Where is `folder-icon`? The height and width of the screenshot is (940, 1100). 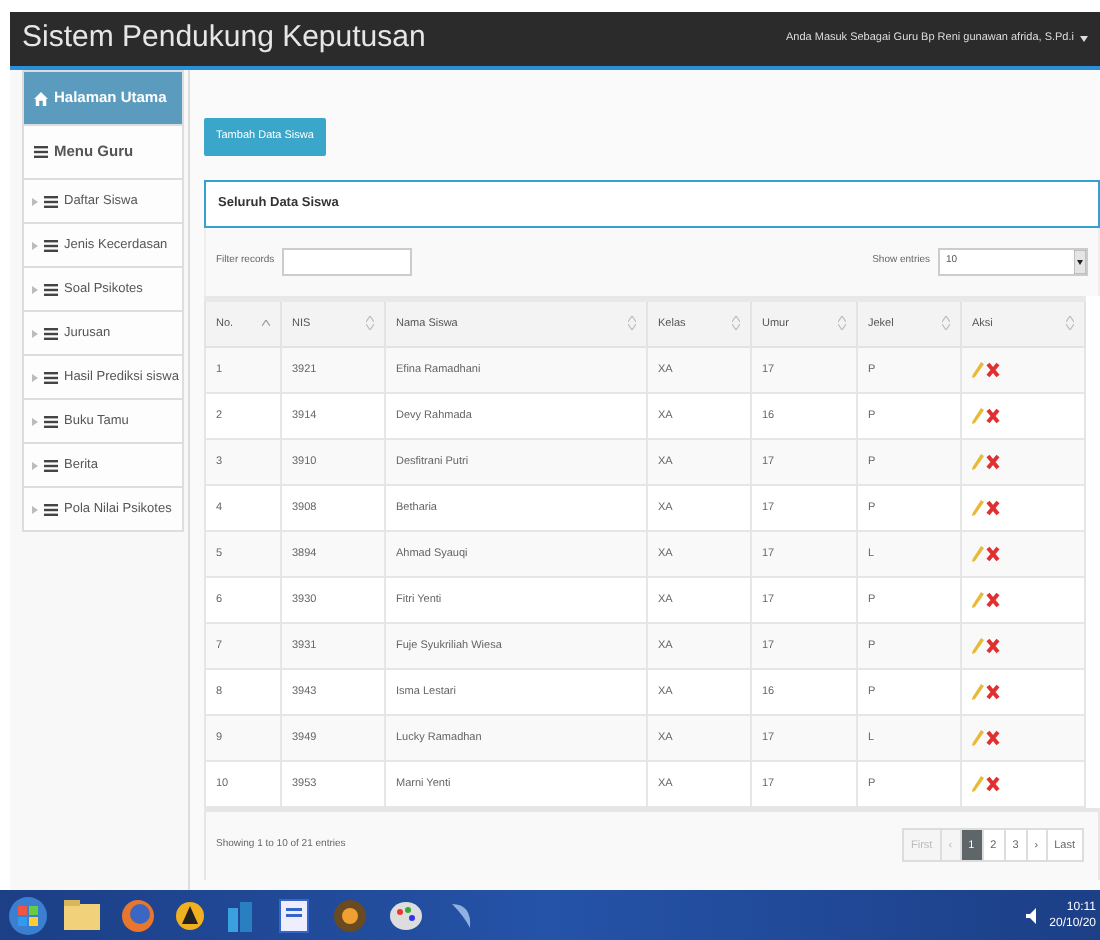
folder-icon is located at coordinates (82, 915).